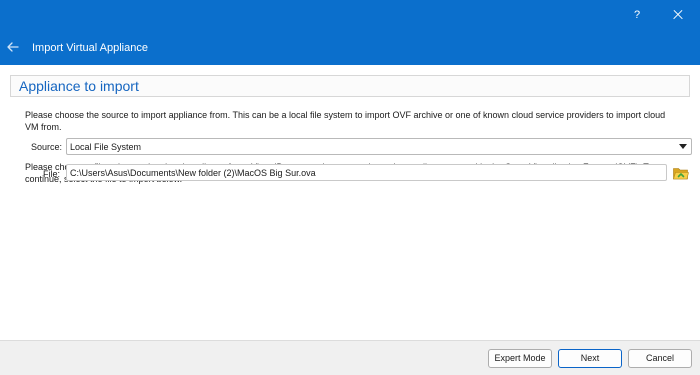 The width and height of the screenshot is (700, 375). Describe the element at coordinates (350, 357) in the screenshot. I see `button-bar: Expert Mode Next Cancel` at that location.